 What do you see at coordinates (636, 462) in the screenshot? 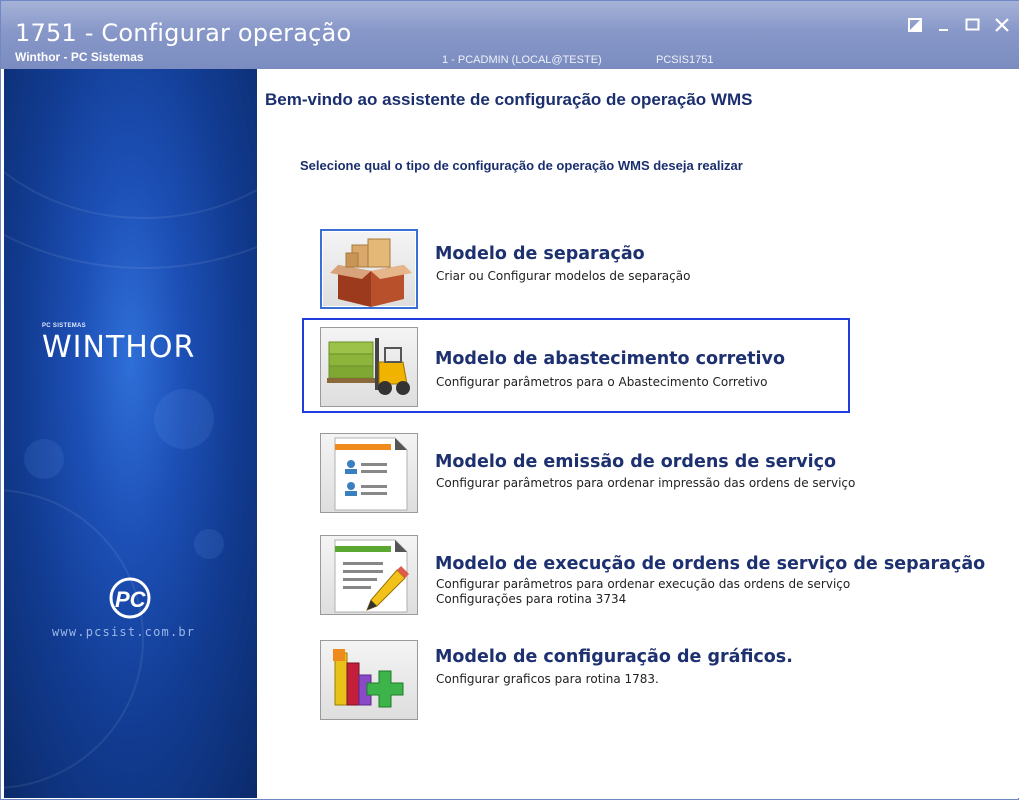
I see `option-title: Modelo de emissão de ordens de serviço` at bounding box center [636, 462].